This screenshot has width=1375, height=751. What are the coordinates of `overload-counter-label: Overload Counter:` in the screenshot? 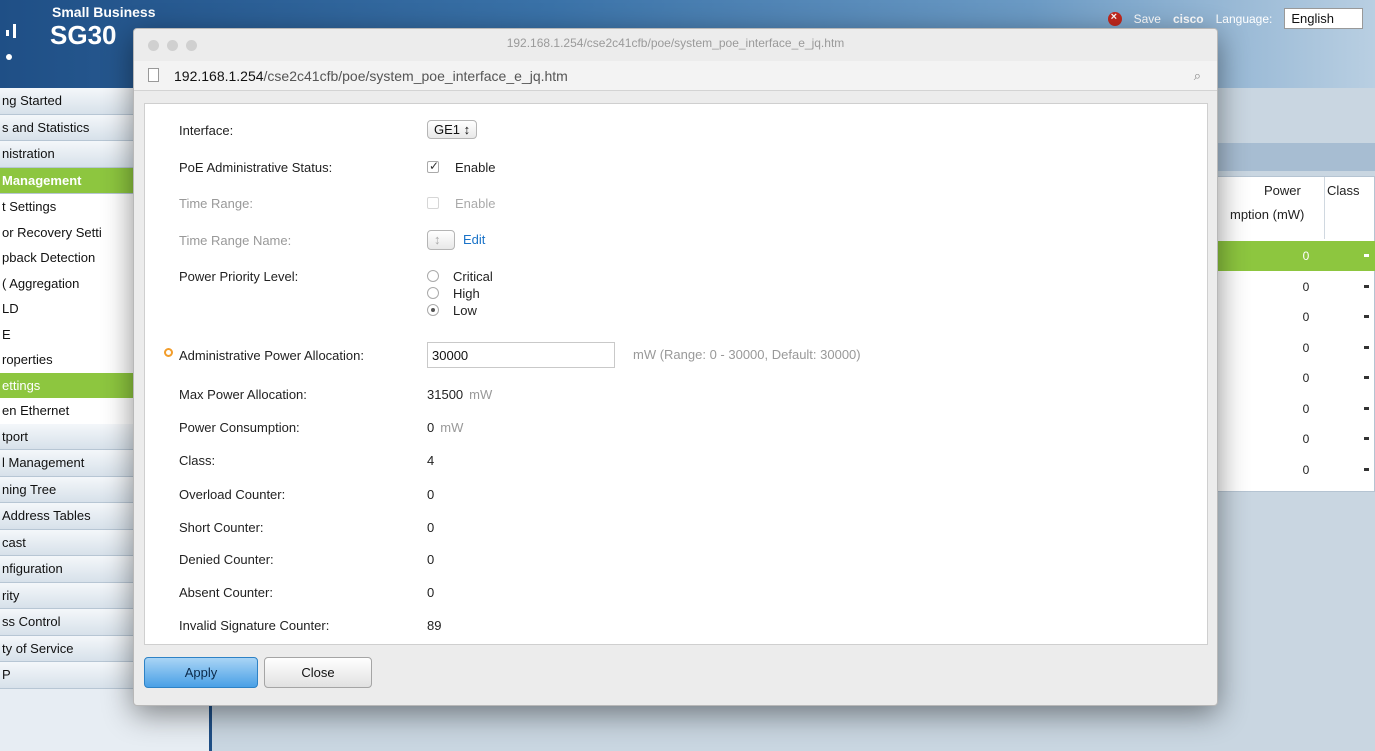 It's located at (232, 494).